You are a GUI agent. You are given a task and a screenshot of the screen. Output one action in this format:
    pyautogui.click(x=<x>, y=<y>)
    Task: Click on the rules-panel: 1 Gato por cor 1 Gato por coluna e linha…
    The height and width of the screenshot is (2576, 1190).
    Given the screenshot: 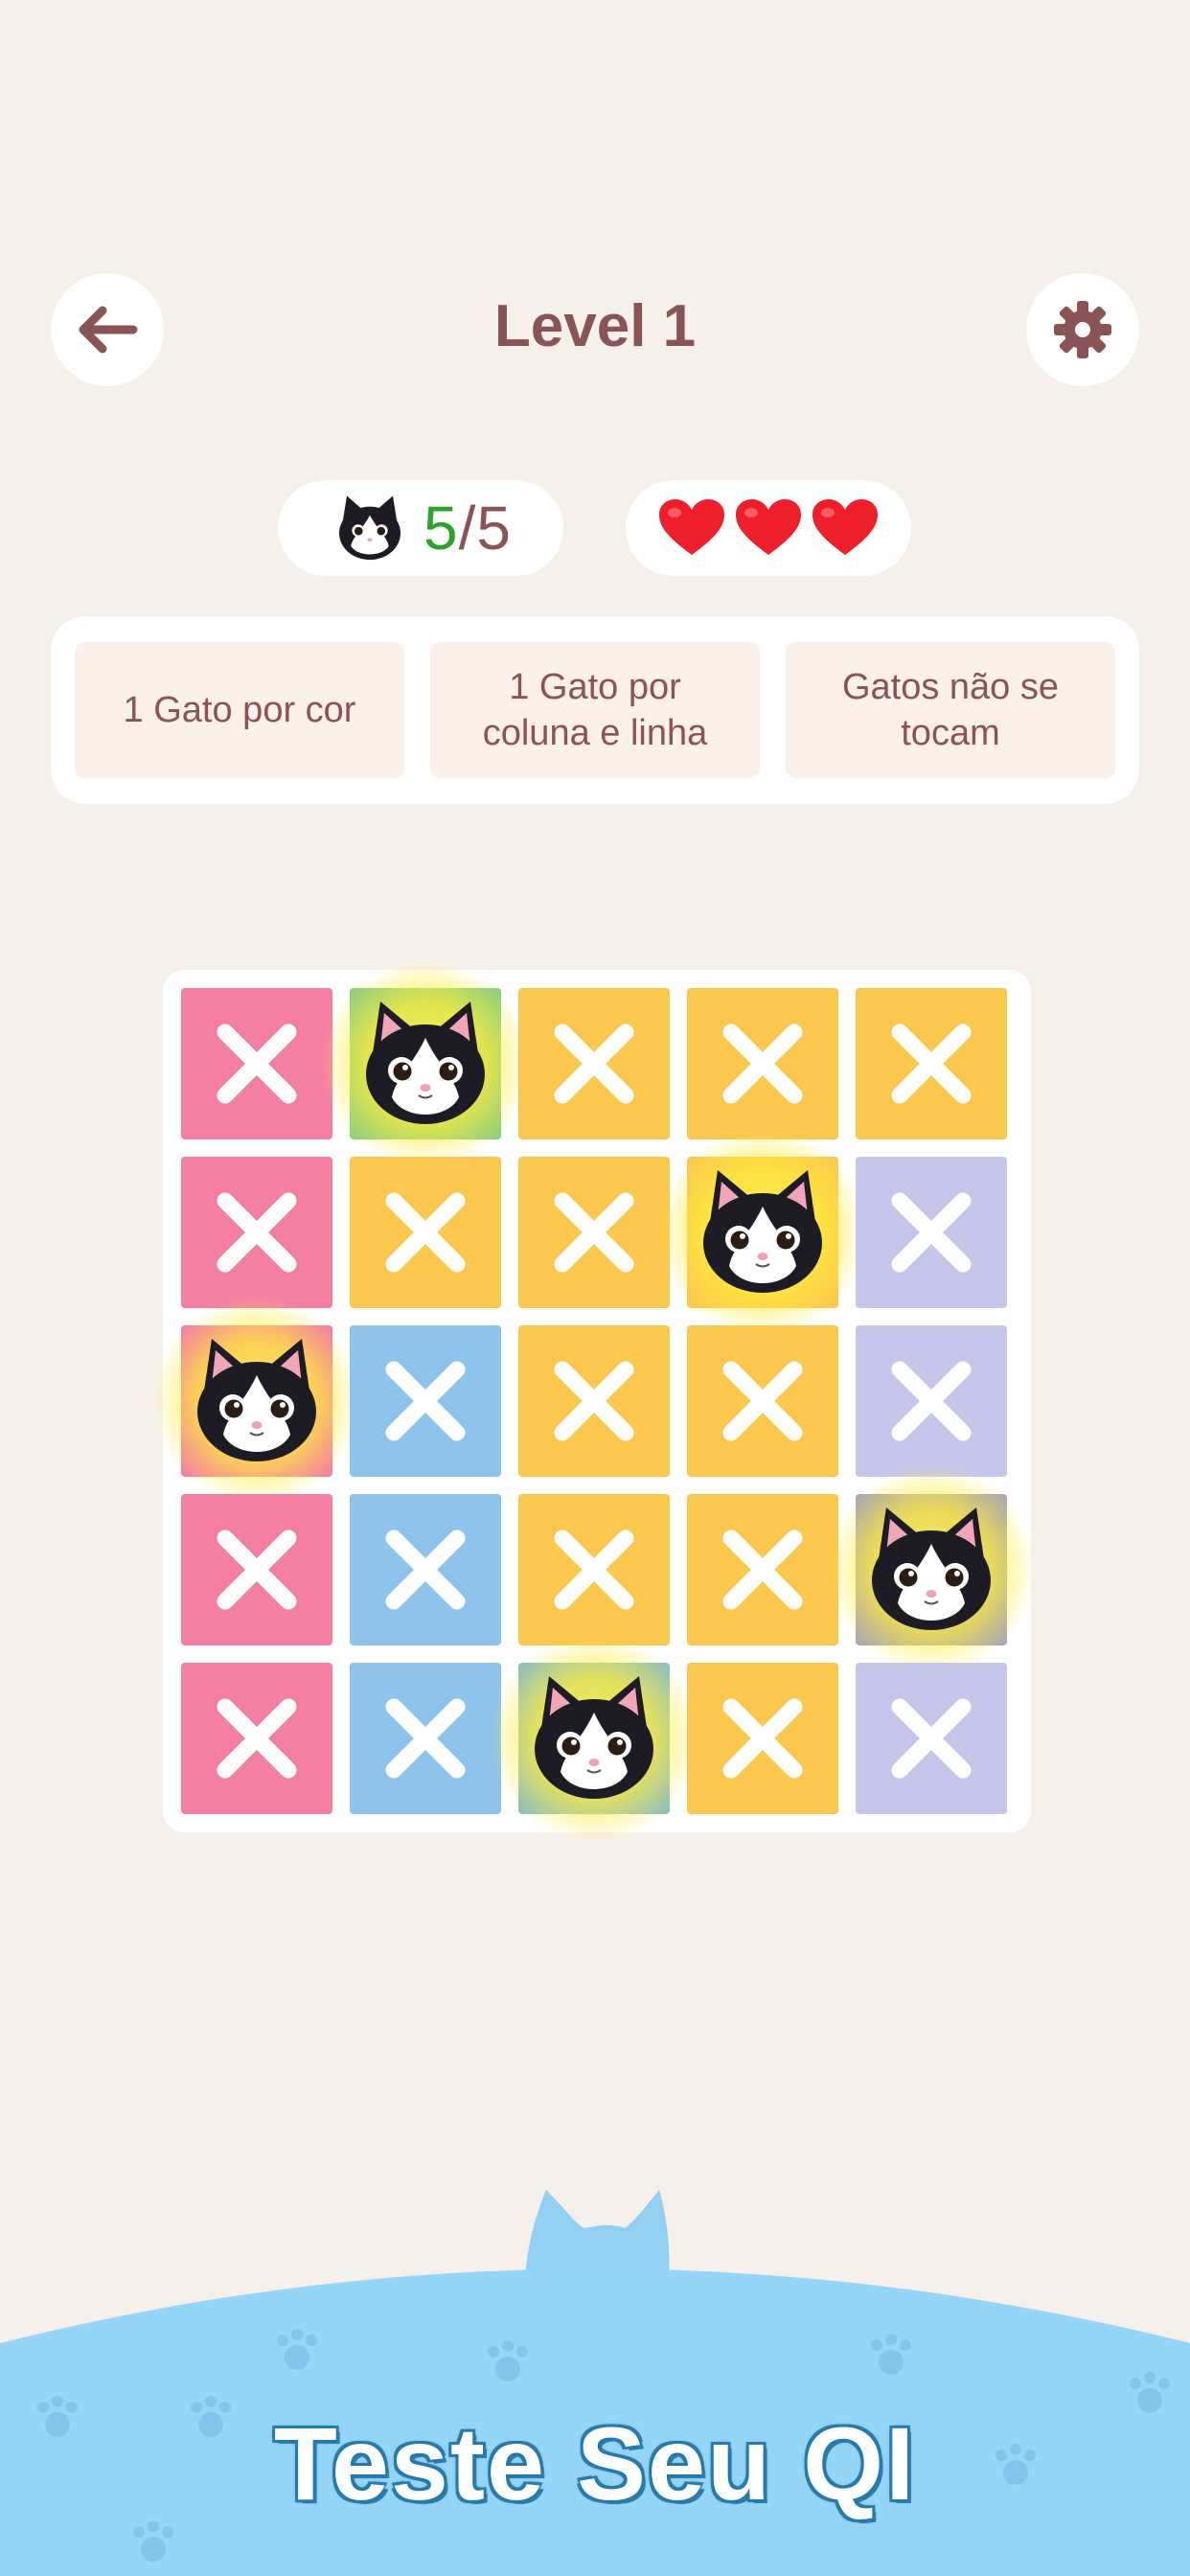 What is the action you would take?
    pyautogui.click(x=595, y=710)
    